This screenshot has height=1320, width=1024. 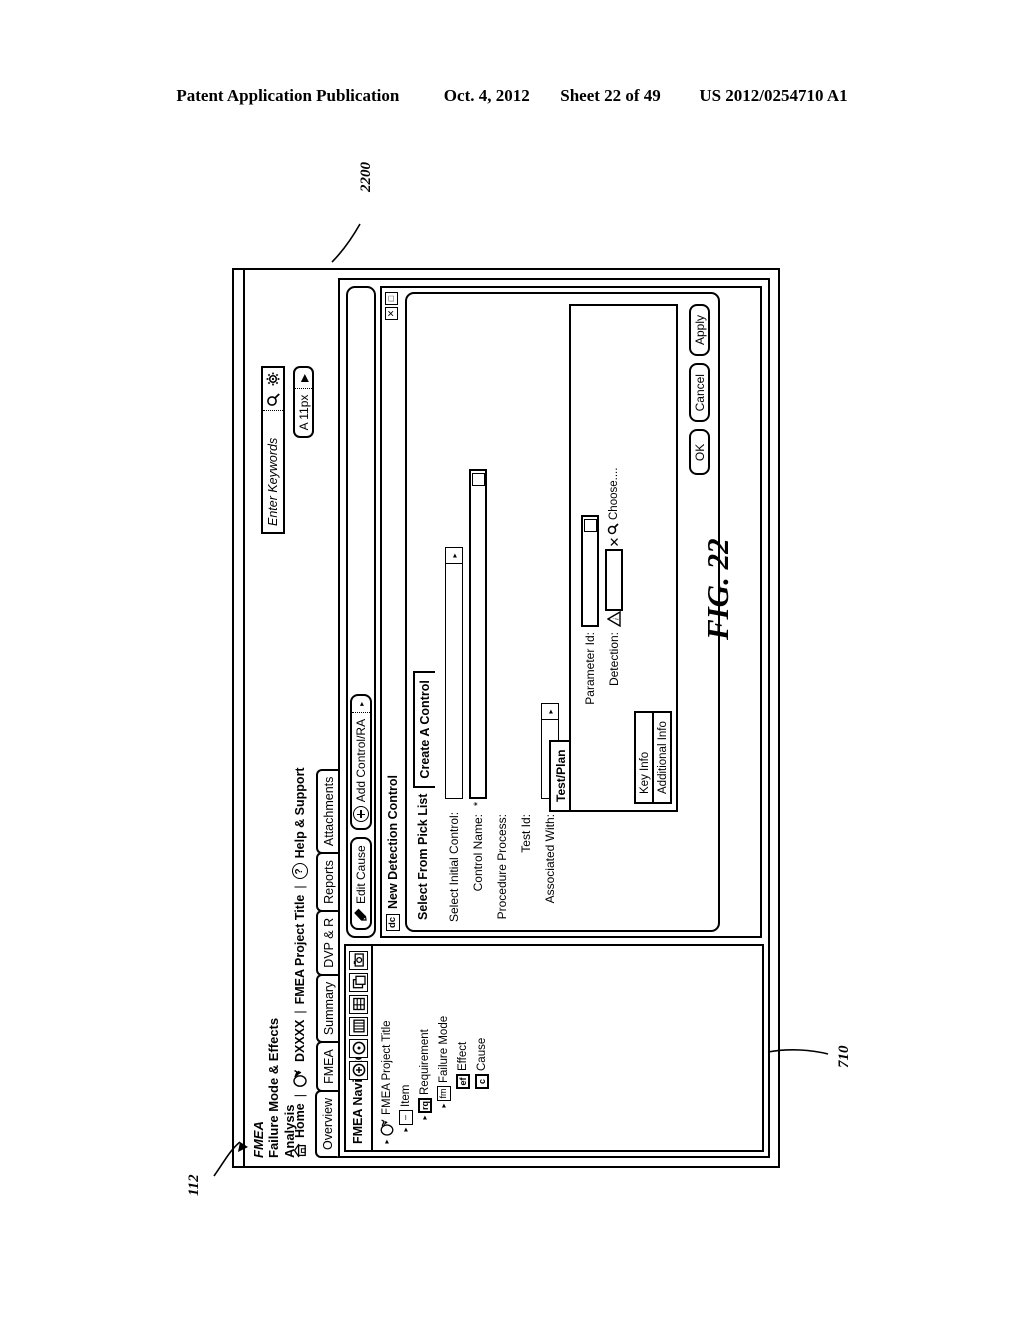 What do you see at coordinates (300, 1120) in the screenshot?
I see `breadcrumb-item-home: Home` at bounding box center [300, 1120].